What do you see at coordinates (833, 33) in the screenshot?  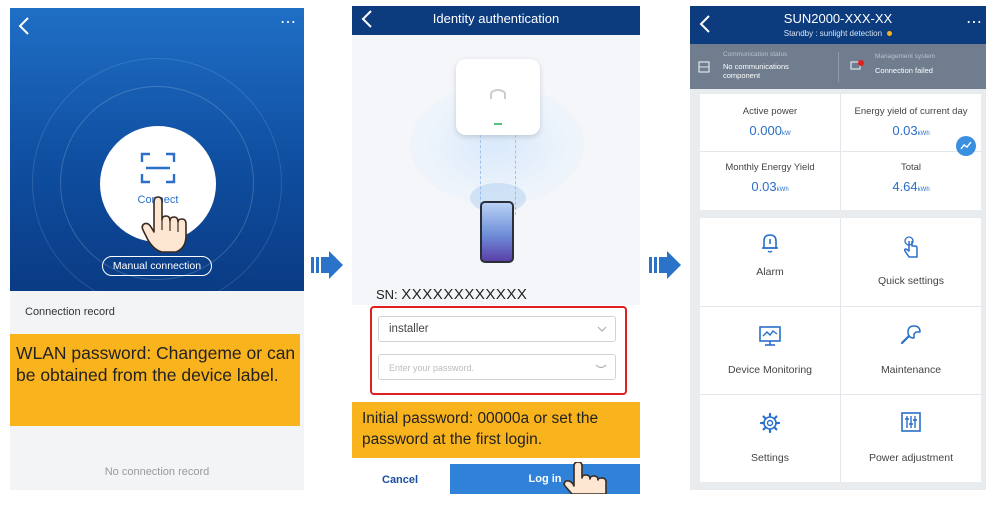 I see `device-status-text: Standby : sunlight detection` at bounding box center [833, 33].